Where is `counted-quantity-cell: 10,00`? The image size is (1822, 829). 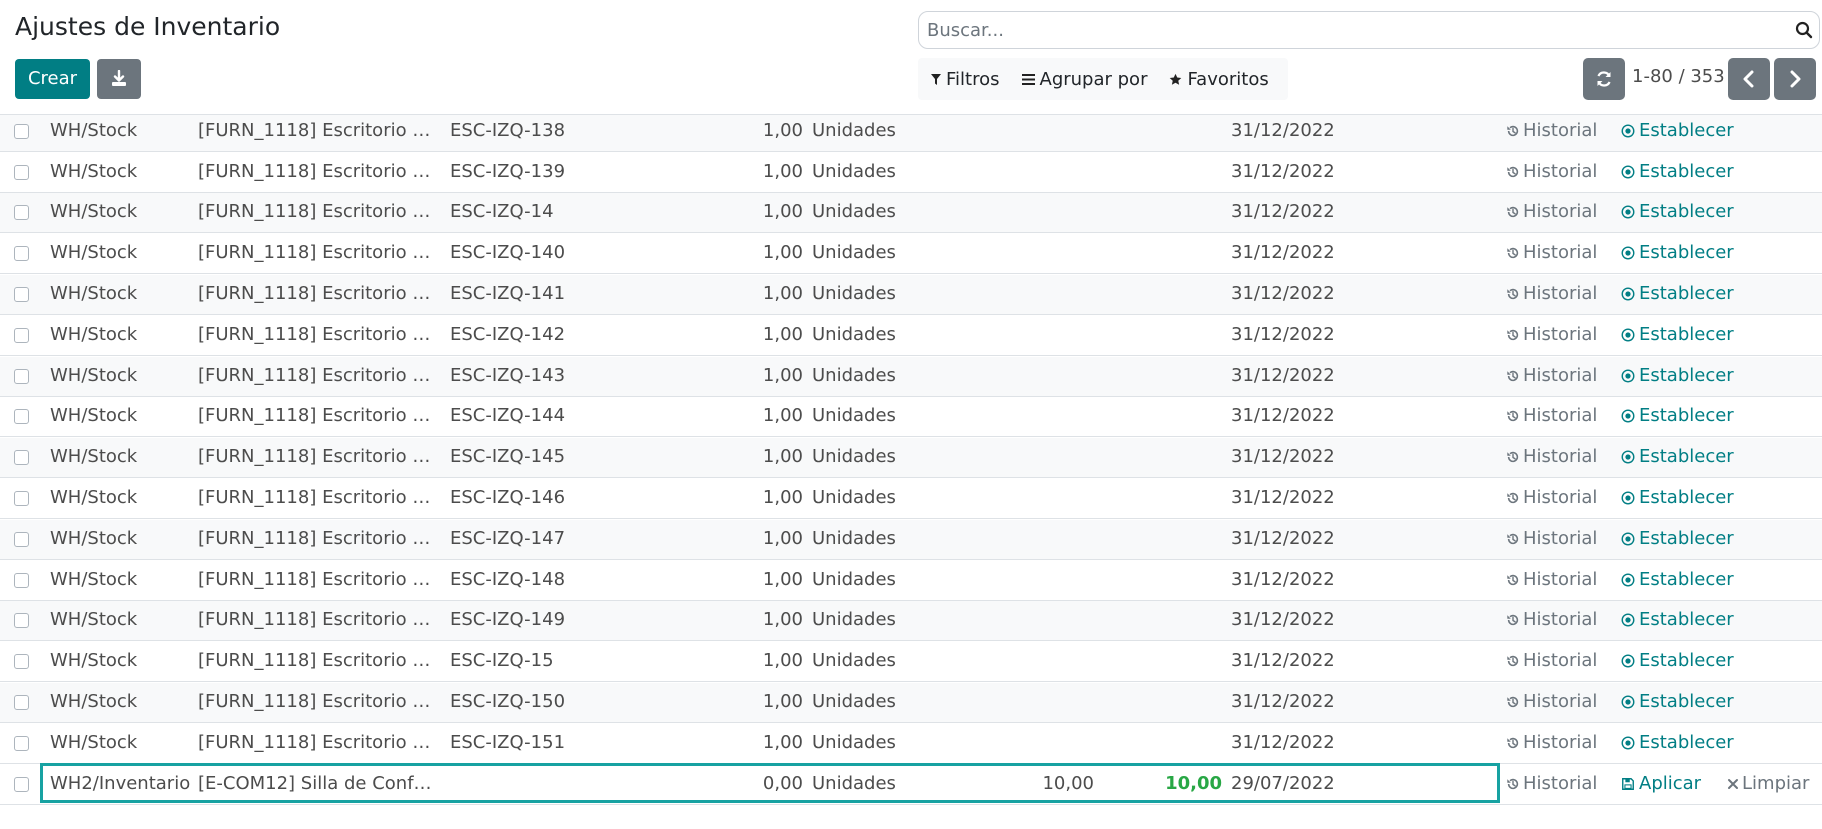
counted-quantity-cell: 10,00 is located at coordinates (1037, 784).